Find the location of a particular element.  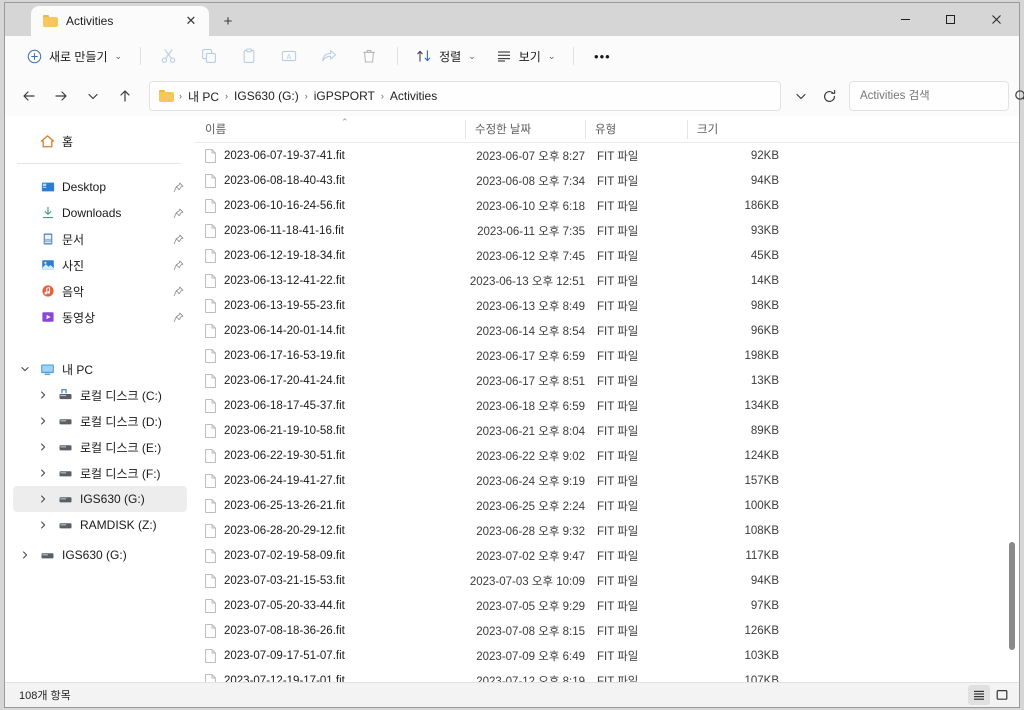

minimize-button is located at coordinates (905, 19).